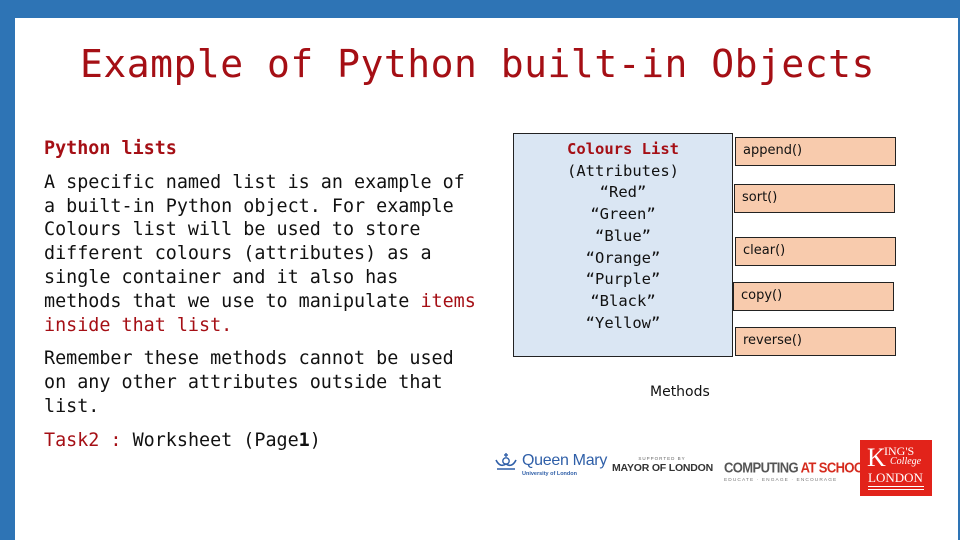 The width and height of the screenshot is (960, 540). What do you see at coordinates (623, 192) in the screenshot?
I see `list-item: “Red”` at bounding box center [623, 192].